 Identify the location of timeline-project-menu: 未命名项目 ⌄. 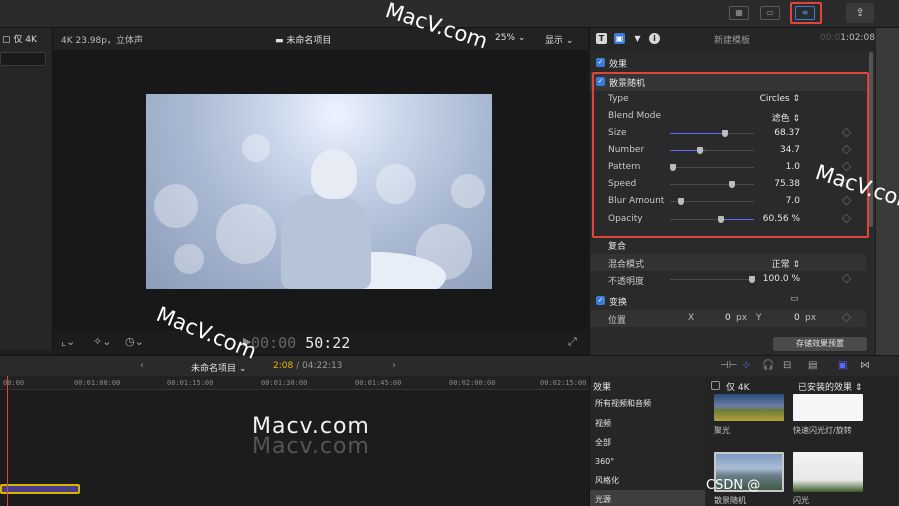
(218, 367).